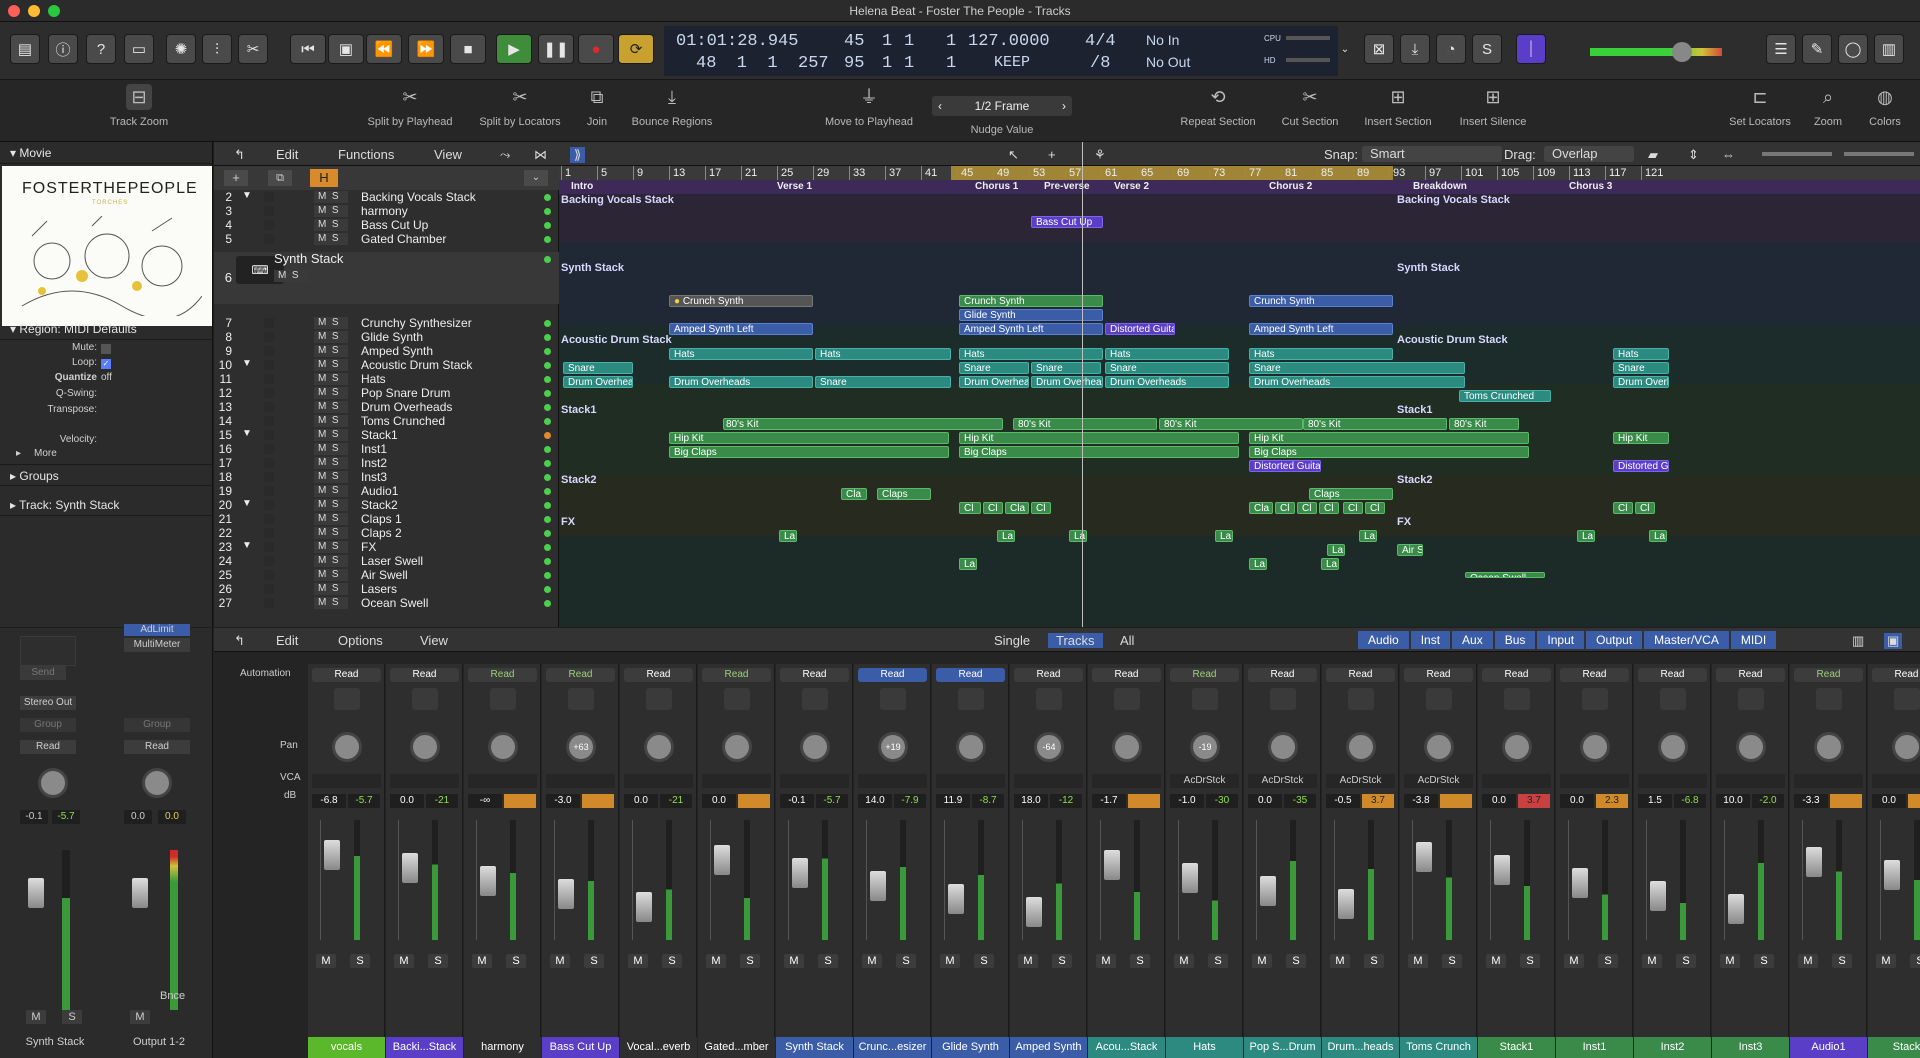 The image size is (1920, 1058). I want to click on region-cla-3: Cla, so click(1261, 508).